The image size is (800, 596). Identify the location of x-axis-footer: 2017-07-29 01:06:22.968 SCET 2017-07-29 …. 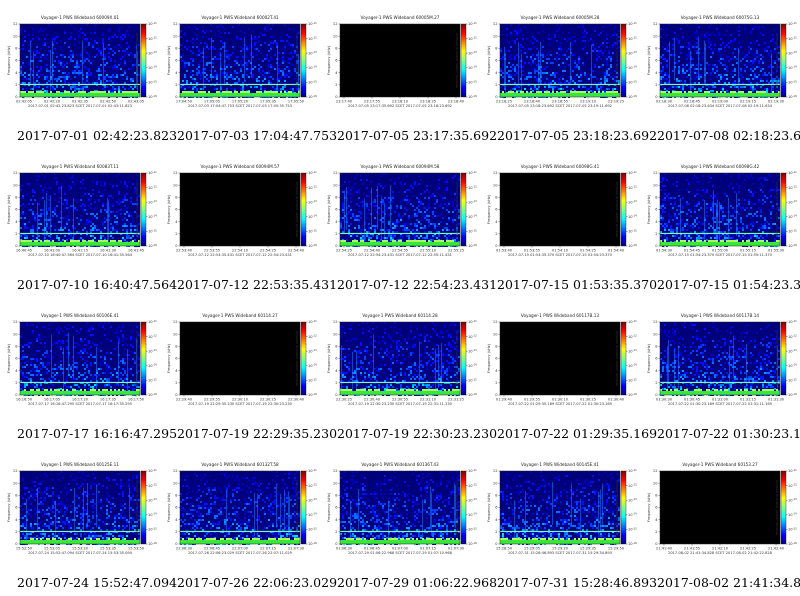
(400, 553).